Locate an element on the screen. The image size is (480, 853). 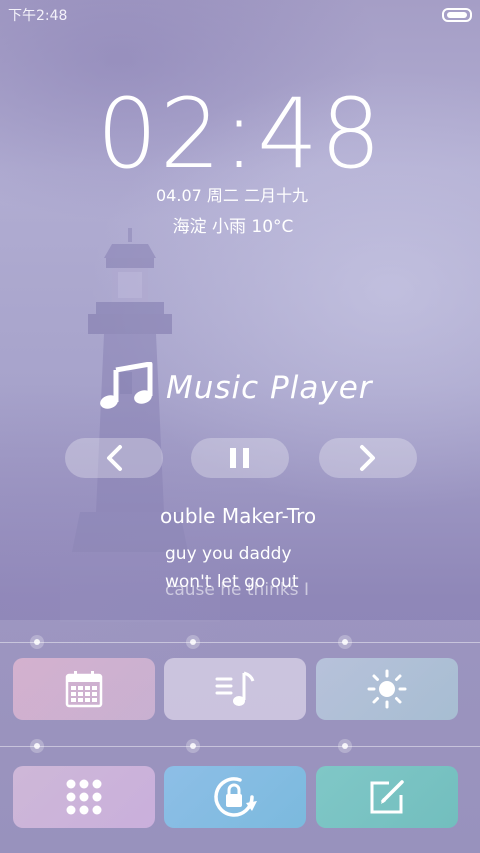
rotation-lock-icon is located at coordinates (235, 797).